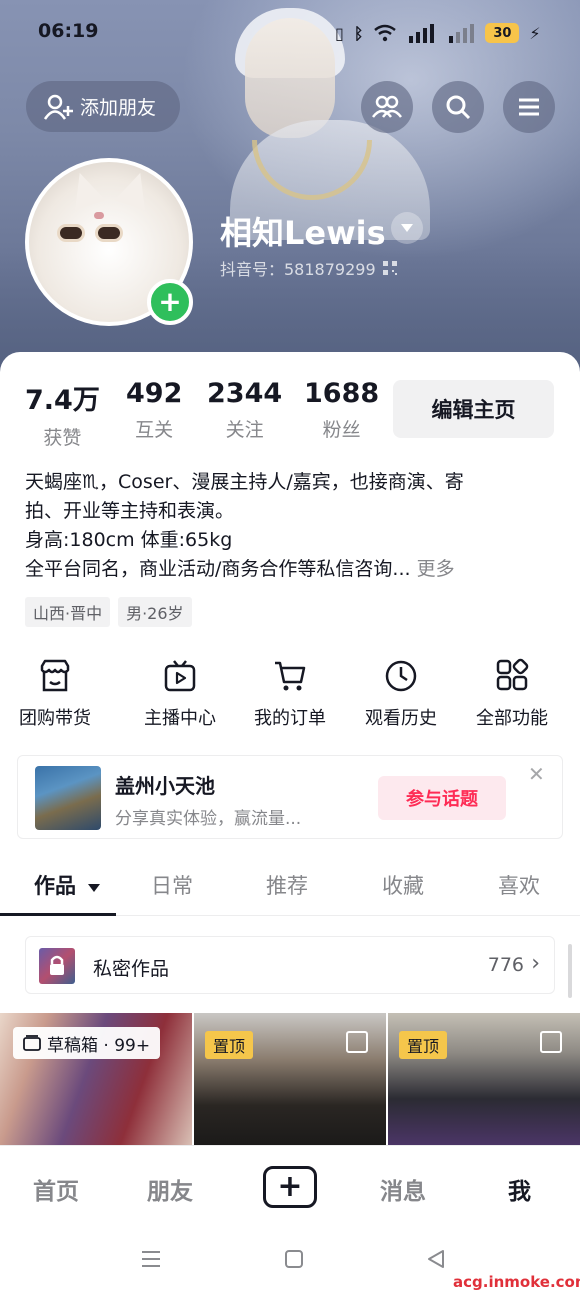 This screenshot has height=1295, width=580. Describe the element at coordinates (180, 676) in the screenshot. I see `tv-icon` at that location.